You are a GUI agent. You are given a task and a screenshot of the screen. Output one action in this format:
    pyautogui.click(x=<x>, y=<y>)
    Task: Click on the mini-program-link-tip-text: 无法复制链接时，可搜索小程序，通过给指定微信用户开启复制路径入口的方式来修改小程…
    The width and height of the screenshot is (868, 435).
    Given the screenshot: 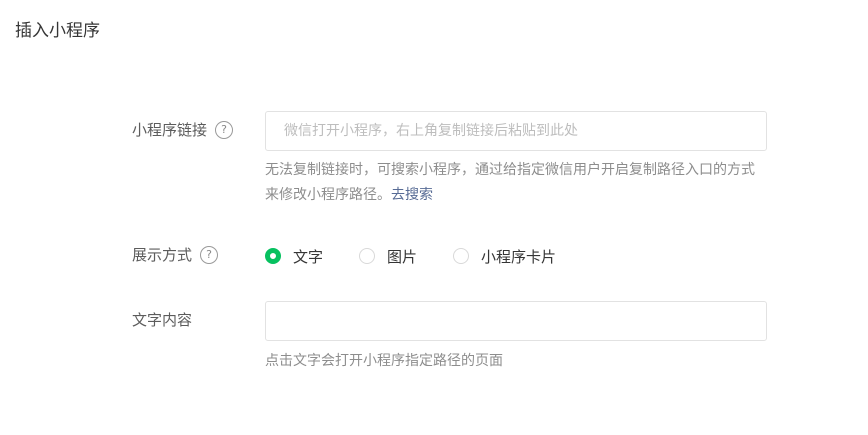 What is the action you would take?
    pyautogui.click(x=510, y=182)
    